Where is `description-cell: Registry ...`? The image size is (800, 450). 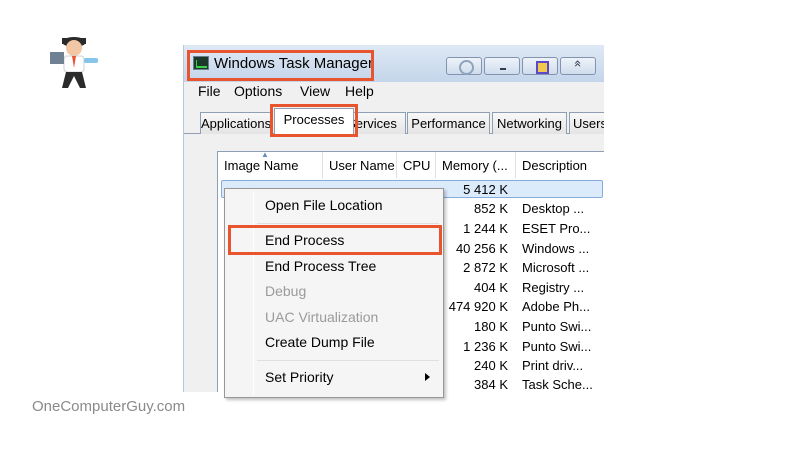
description-cell: Registry ... is located at coordinates (553, 287).